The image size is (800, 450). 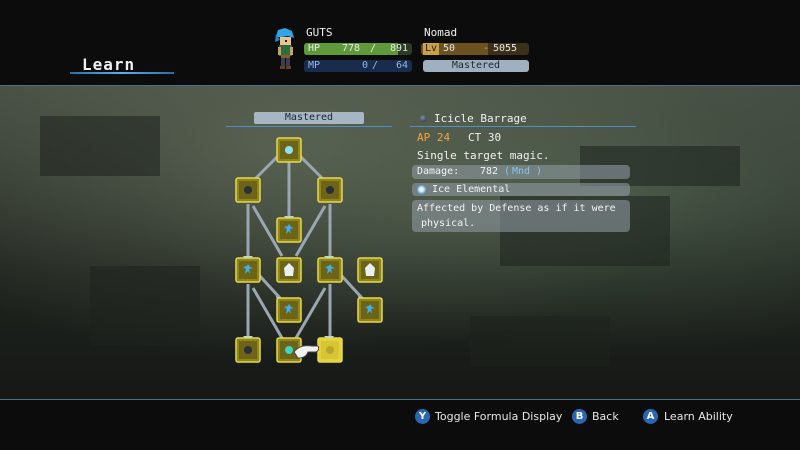 What do you see at coordinates (521, 189) in the screenshot?
I see `element-row: Ice Elemental` at bounding box center [521, 189].